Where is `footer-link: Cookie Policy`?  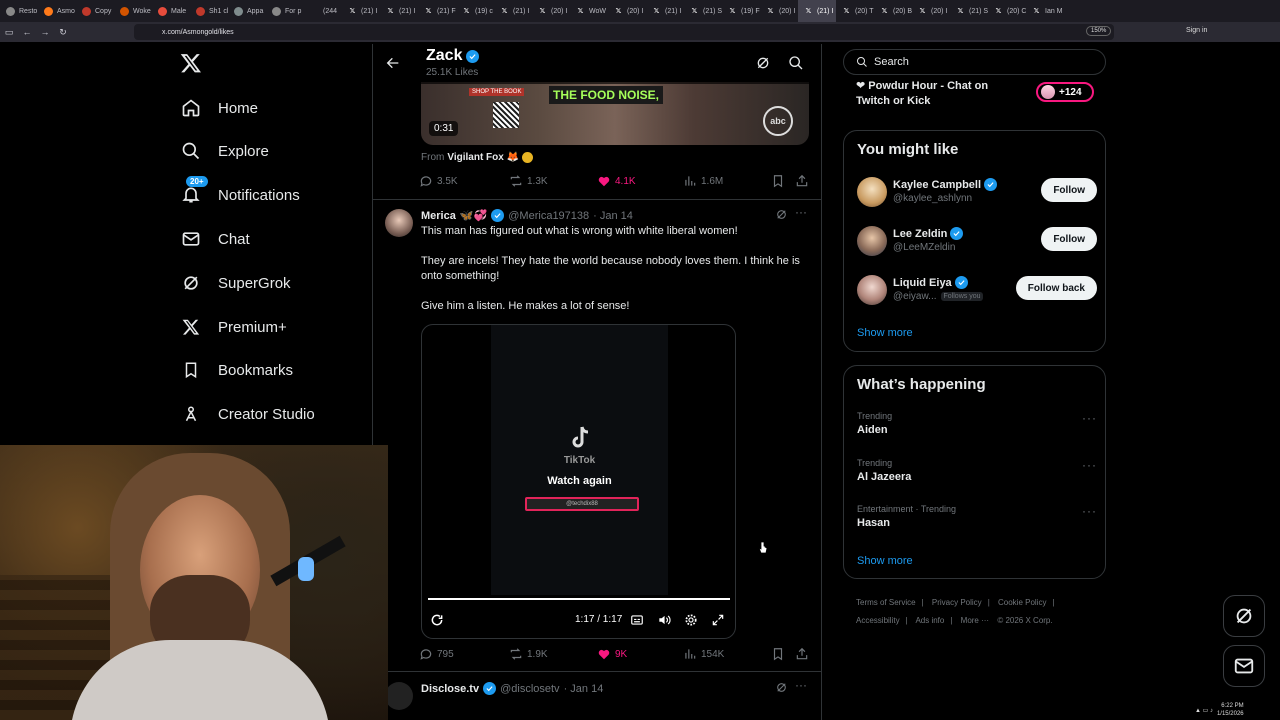 footer-link: Cookie Policy is located at coordinates (1022, 602).